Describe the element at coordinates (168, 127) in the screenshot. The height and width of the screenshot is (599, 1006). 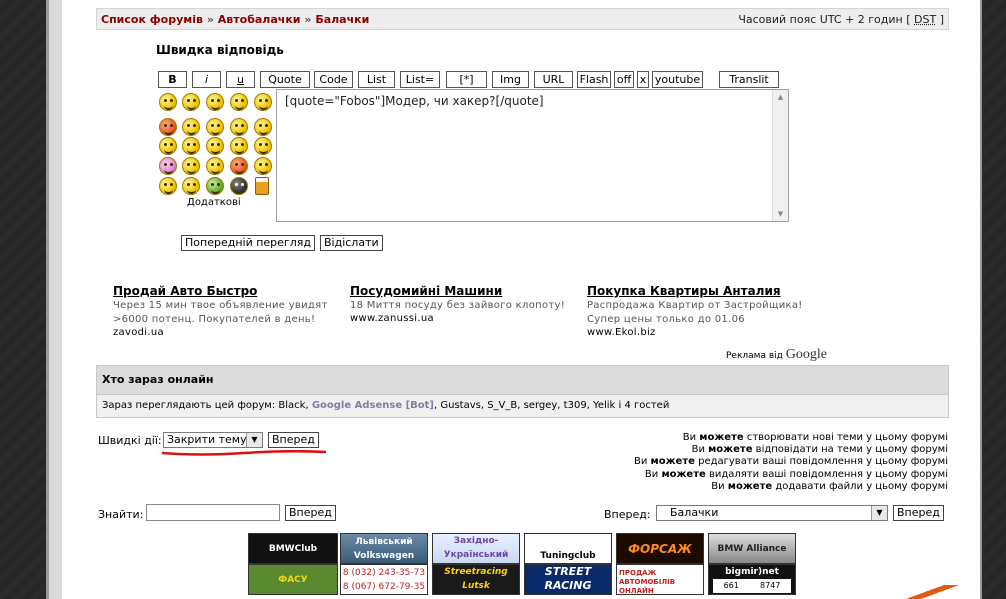
I see `blush-icon` at that location.